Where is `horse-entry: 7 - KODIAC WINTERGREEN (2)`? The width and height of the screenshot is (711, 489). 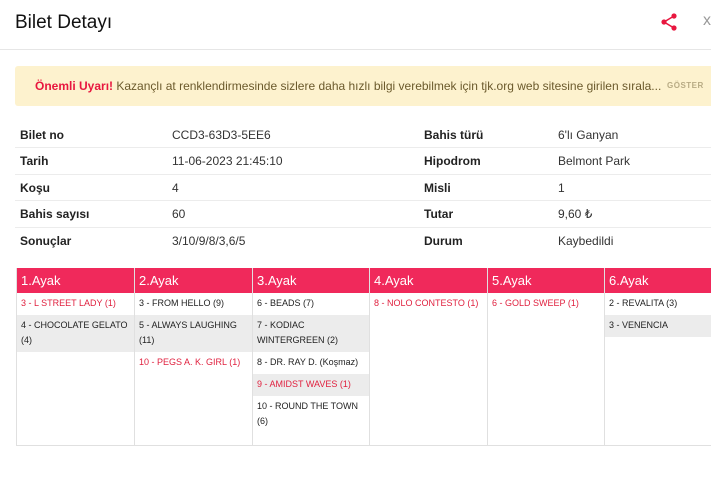 horse-entry: 7 - KODIAC WINTERGREEN (2) is located at coordinates (311, 333).